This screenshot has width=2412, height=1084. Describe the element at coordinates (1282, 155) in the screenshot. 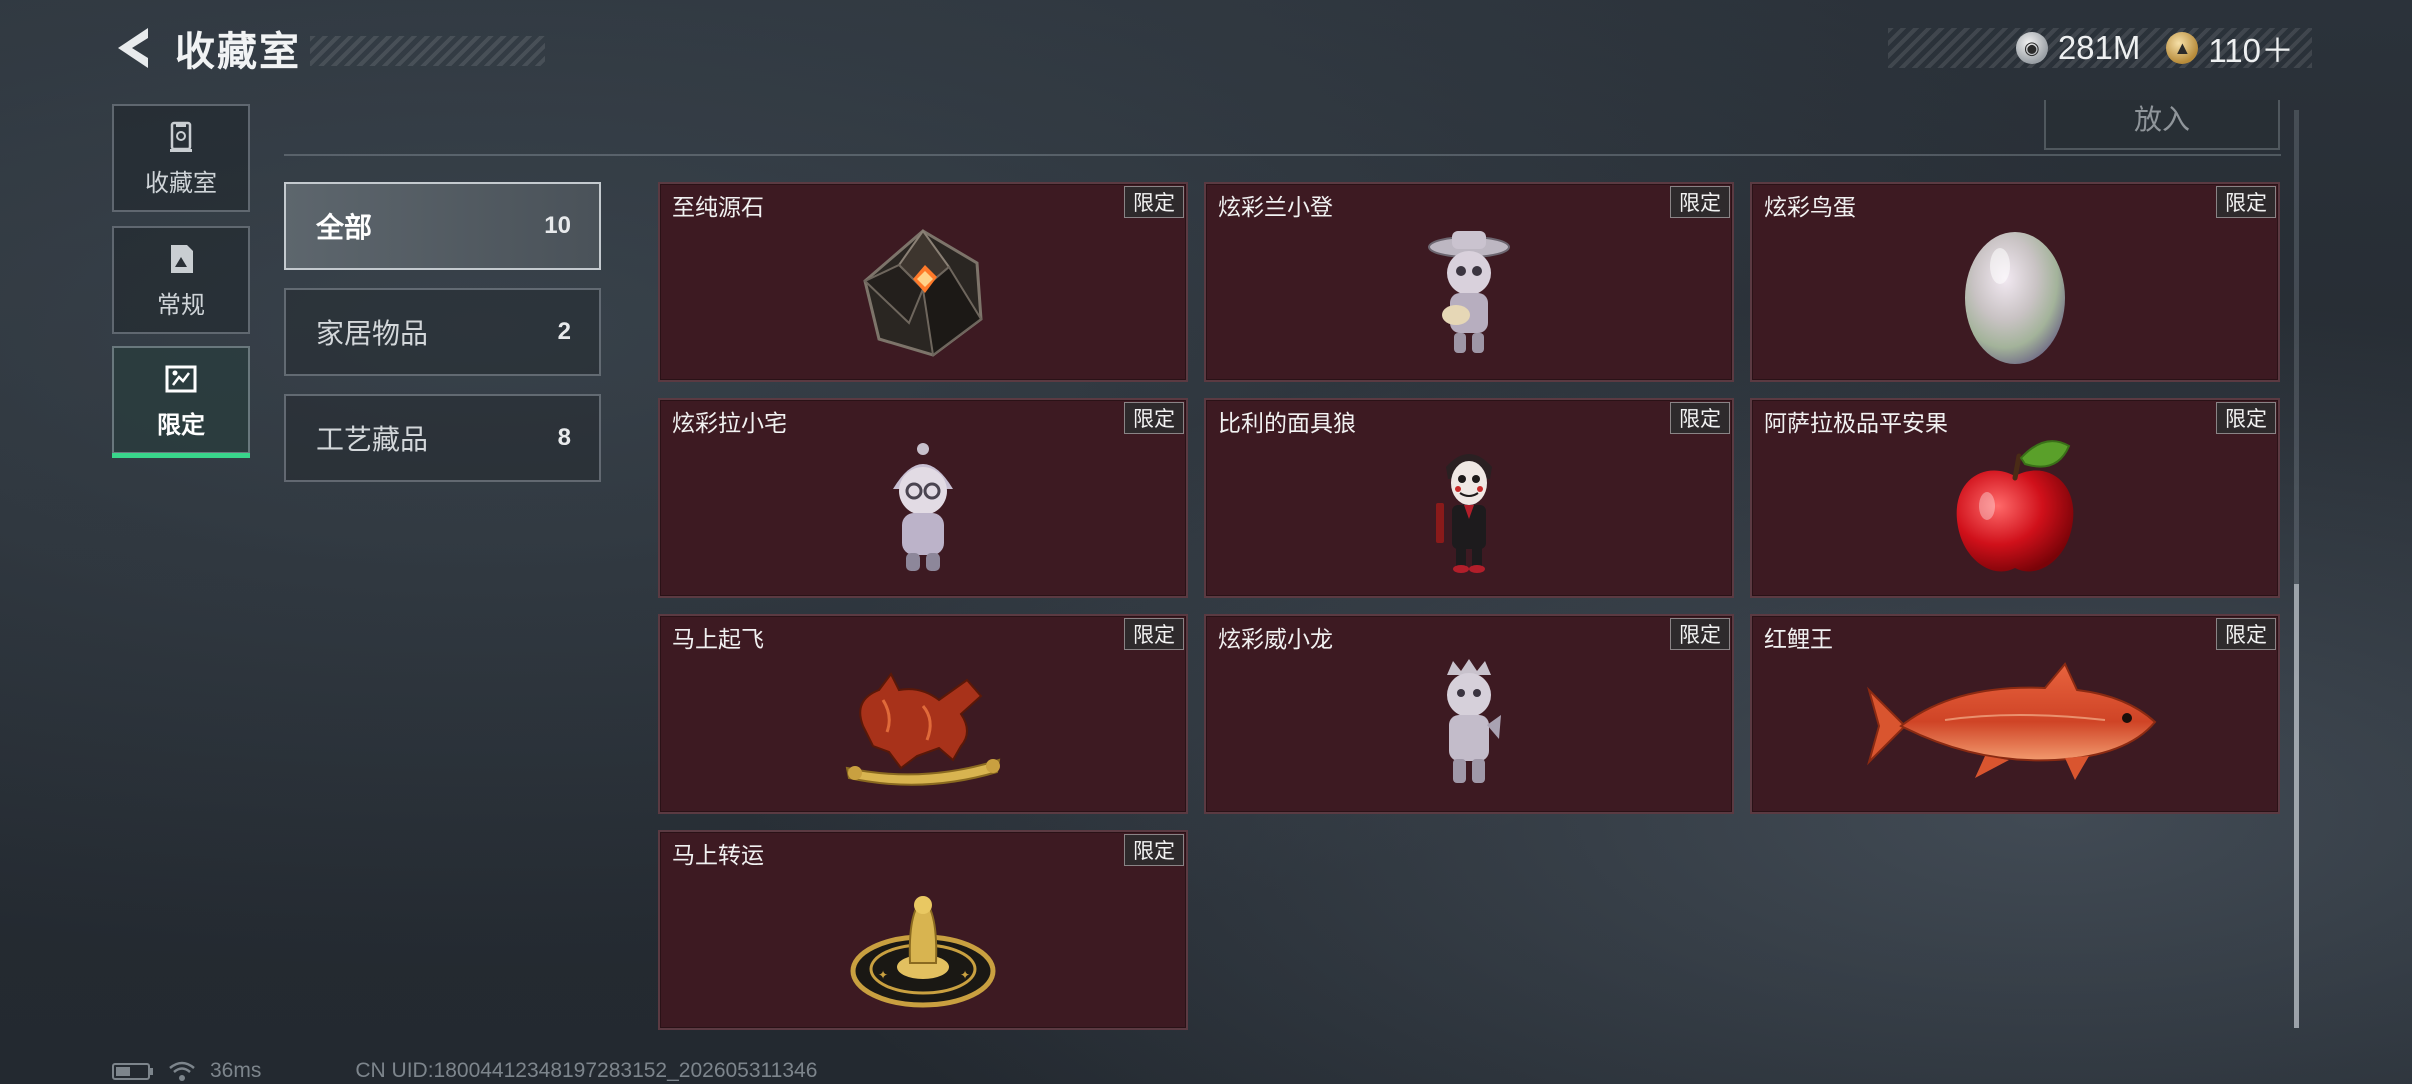

I see `divider` at that location.